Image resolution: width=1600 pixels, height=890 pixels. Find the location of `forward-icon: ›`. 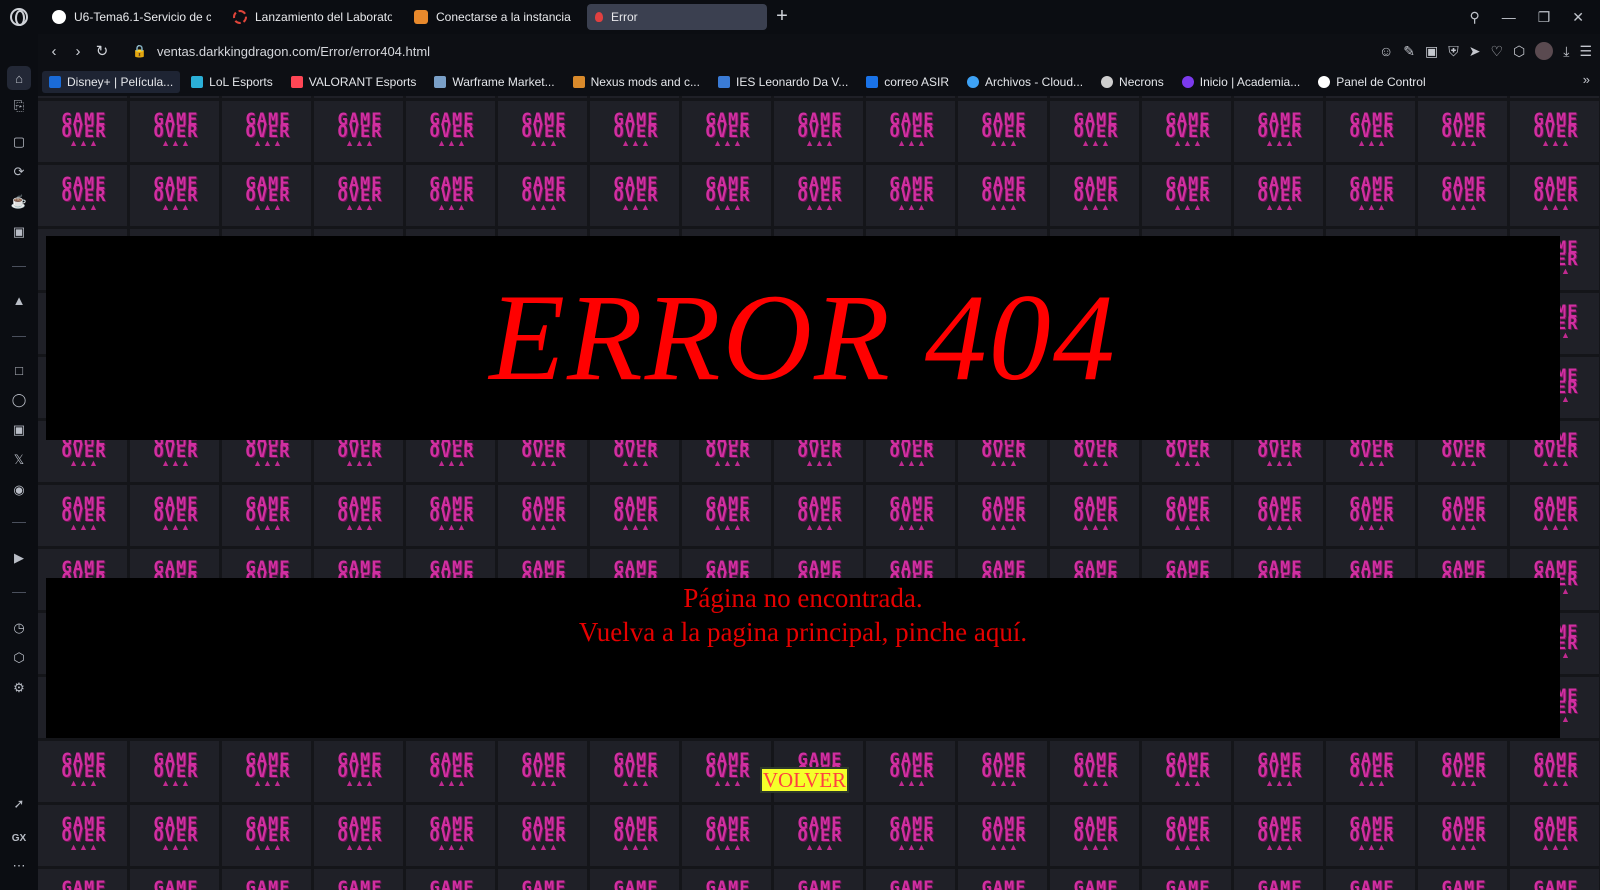

forward-icon: › is located at coordinates (78, 51).